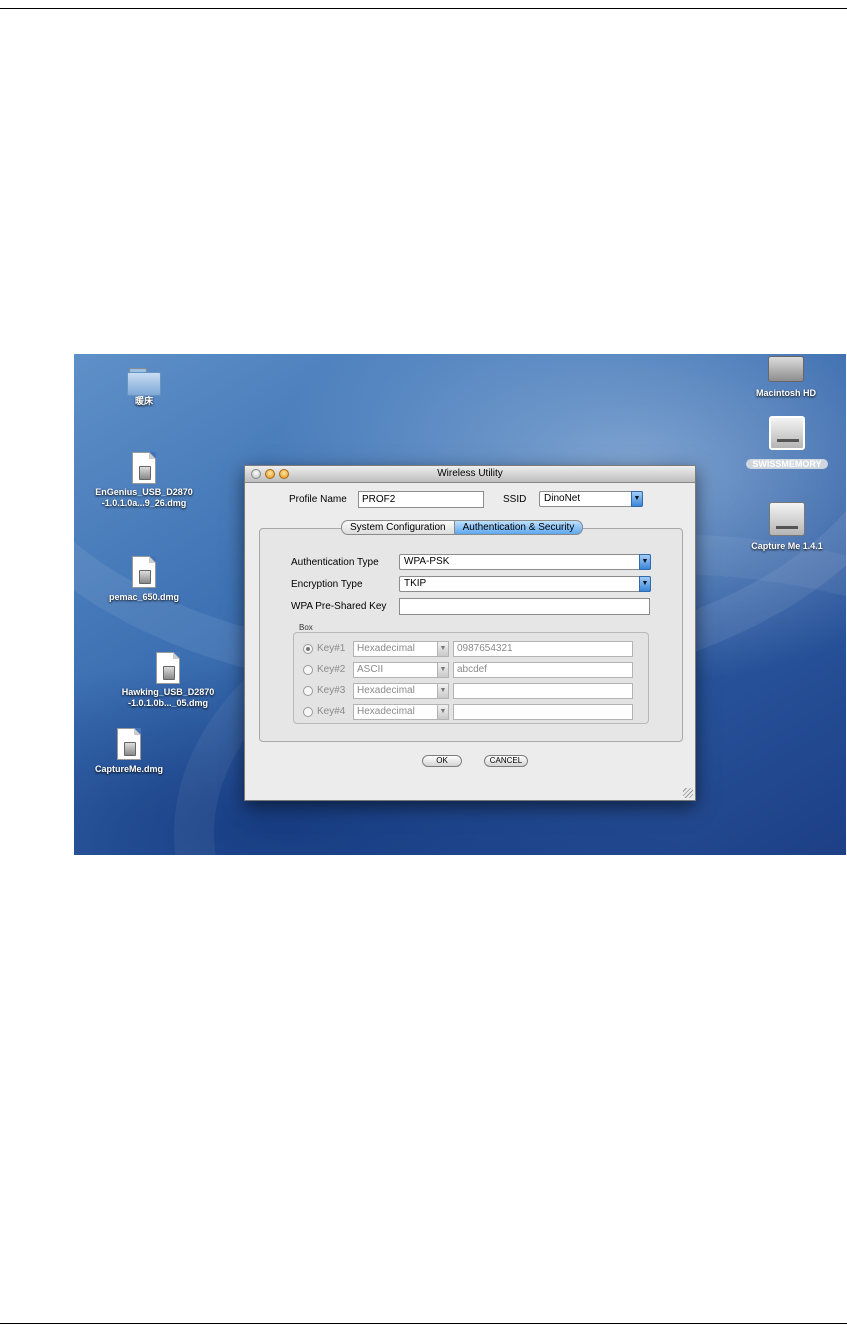 The image size is (847, 1330). I want to click on desktop-macintosh-hd: Macintosh HD, so click(786, 377).